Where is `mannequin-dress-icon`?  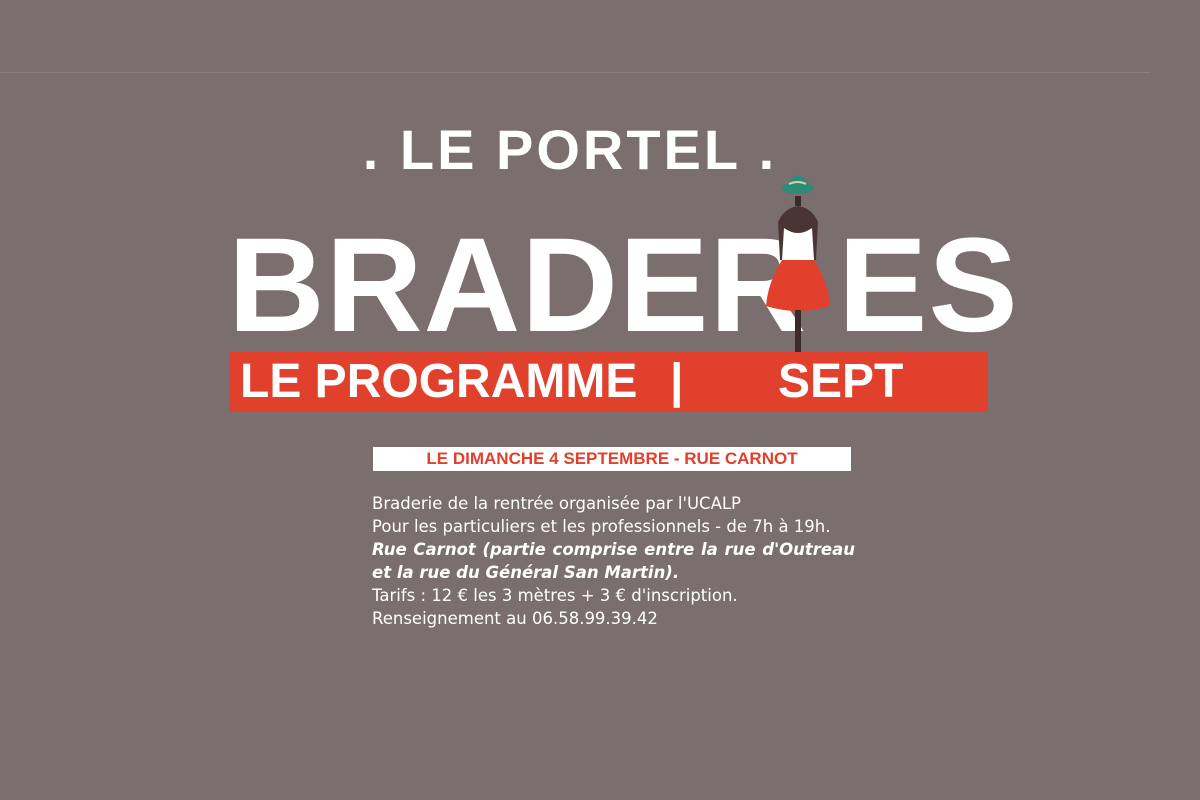 mannequin-dress-icon is located at coordinates (798, 270).